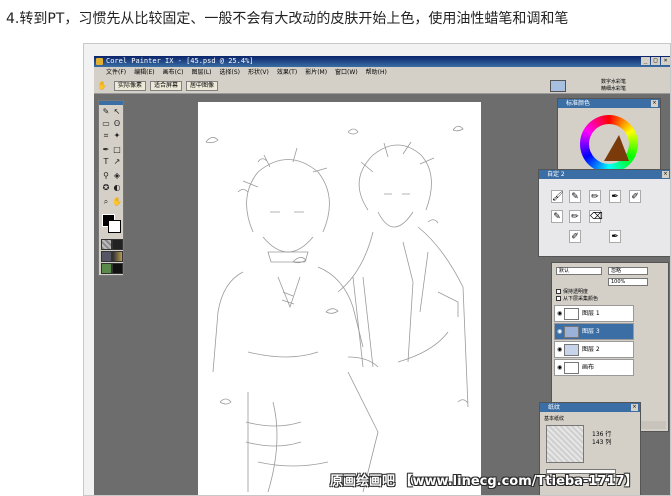  I want to click on nozzle-selector-icon, so click(117, 268).